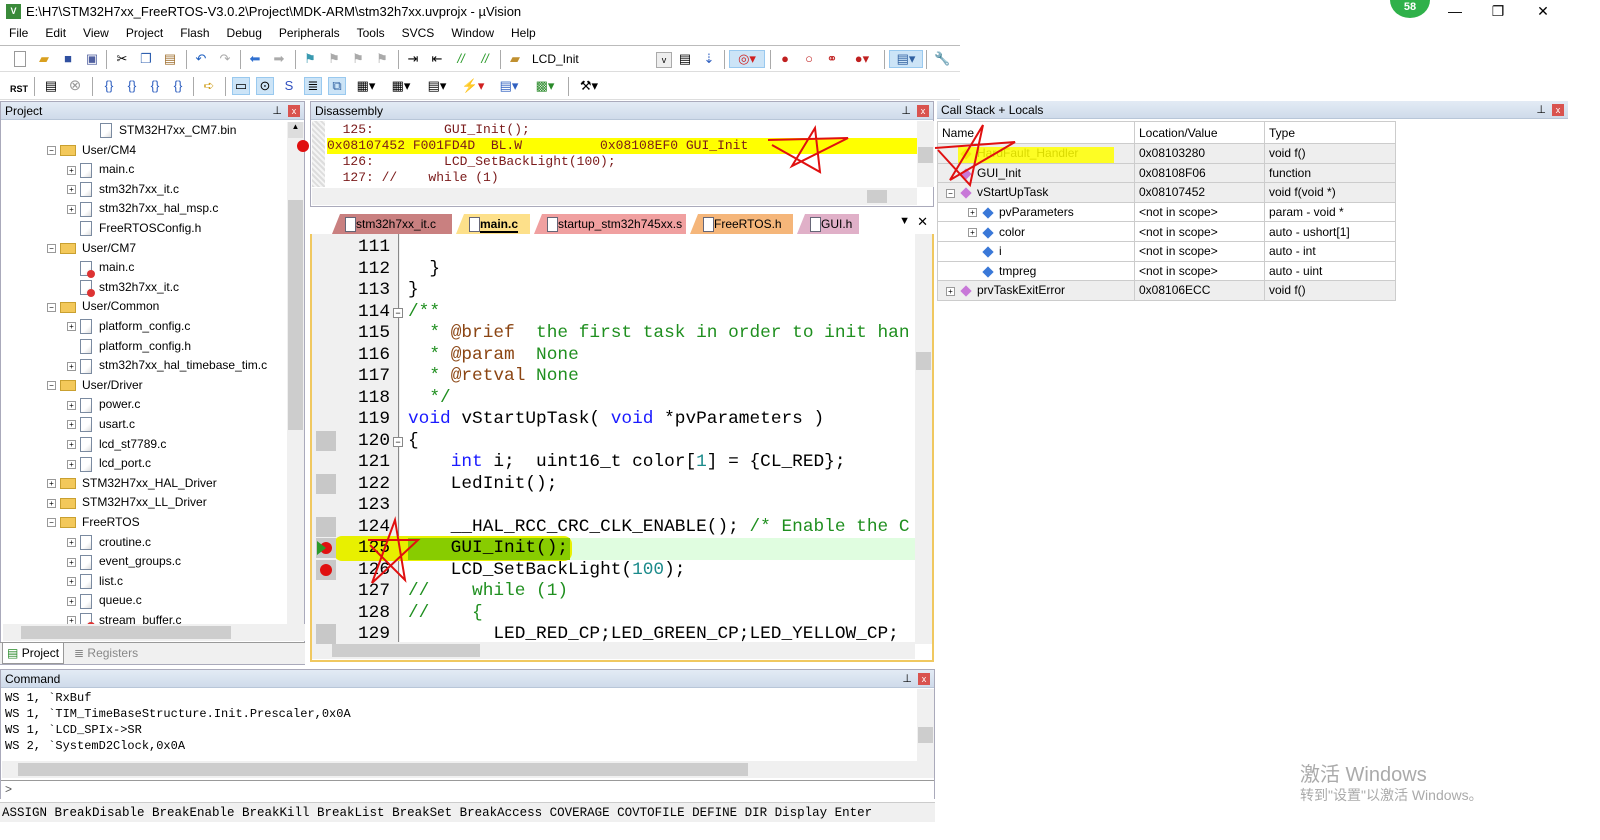 This screenshot has height=840, width=1600. Describe the element at coordinates (20, 59) in the screenshot. I see `new-file-icon` at that location.